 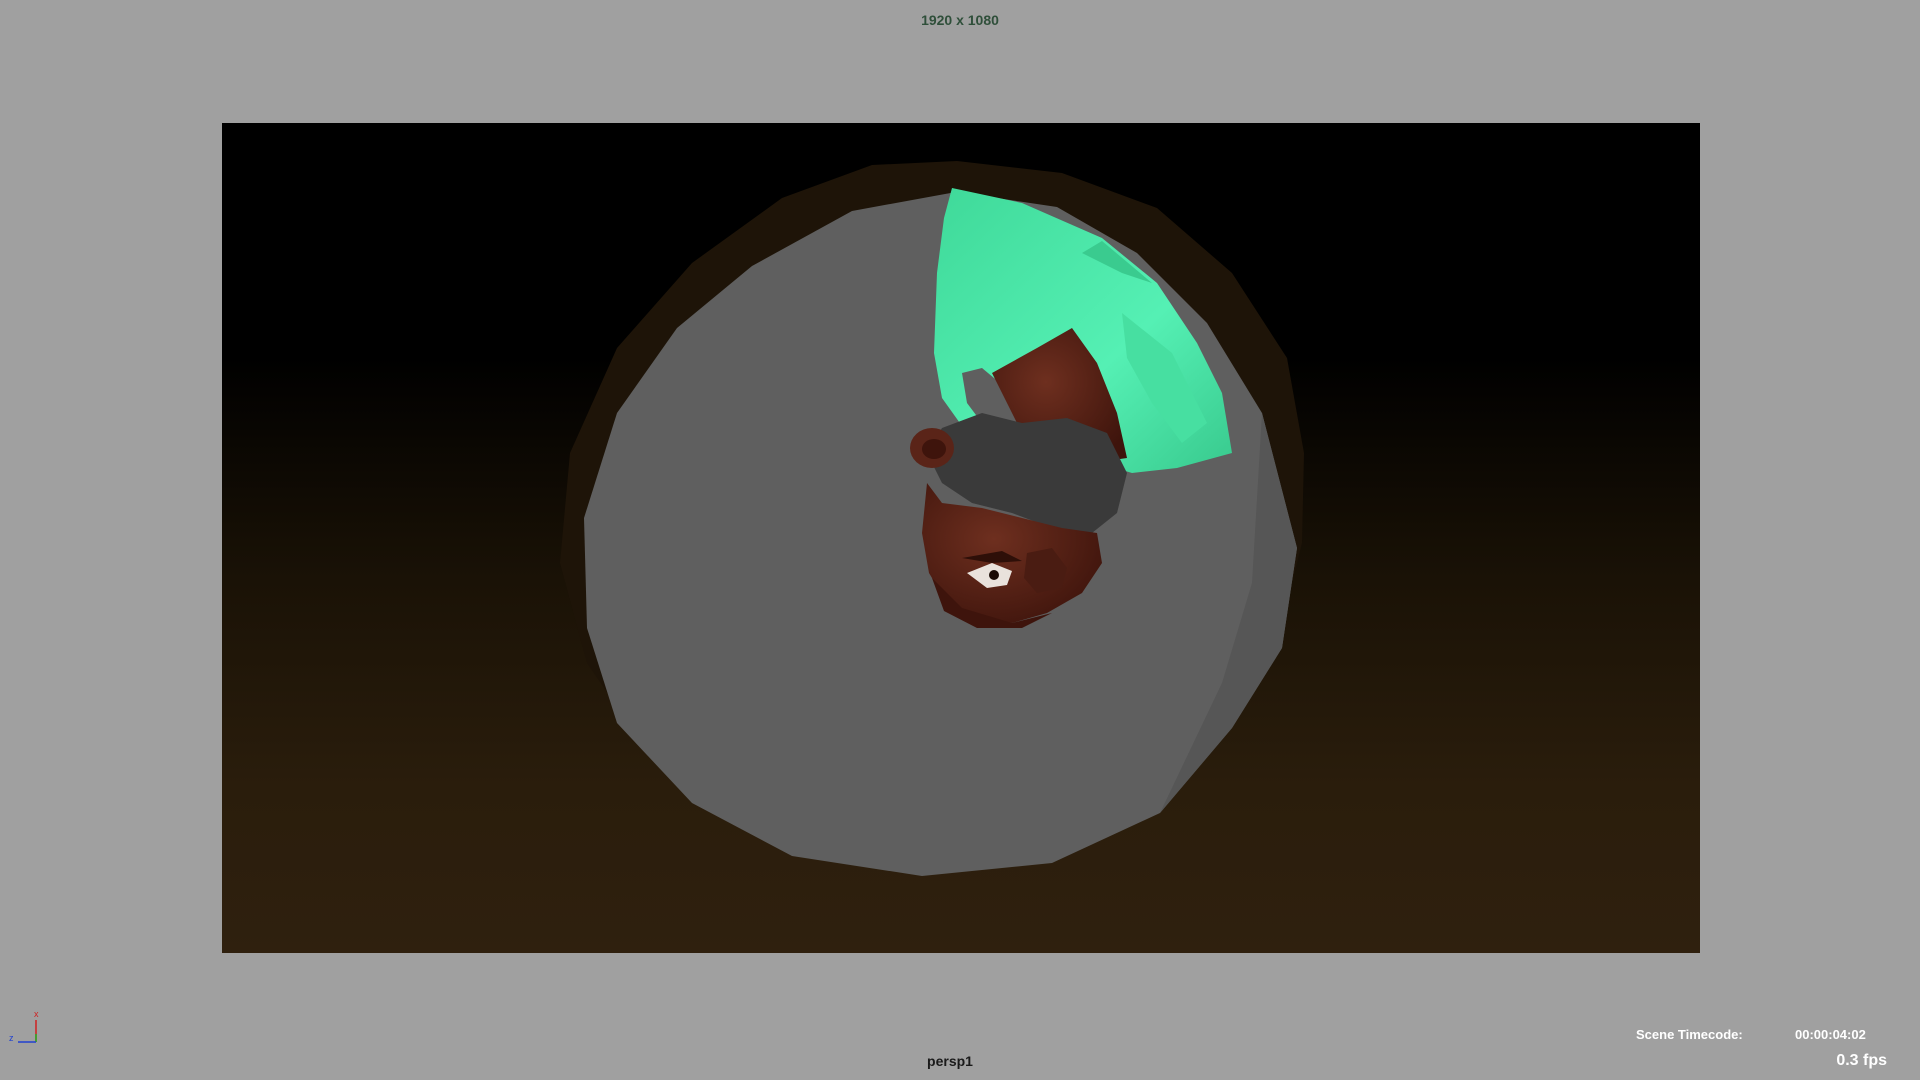 What do you see at coordinates (950, 1061) in the screenshot?
I see `camera-name-label: persp1` at bounding box center [950, 1061].